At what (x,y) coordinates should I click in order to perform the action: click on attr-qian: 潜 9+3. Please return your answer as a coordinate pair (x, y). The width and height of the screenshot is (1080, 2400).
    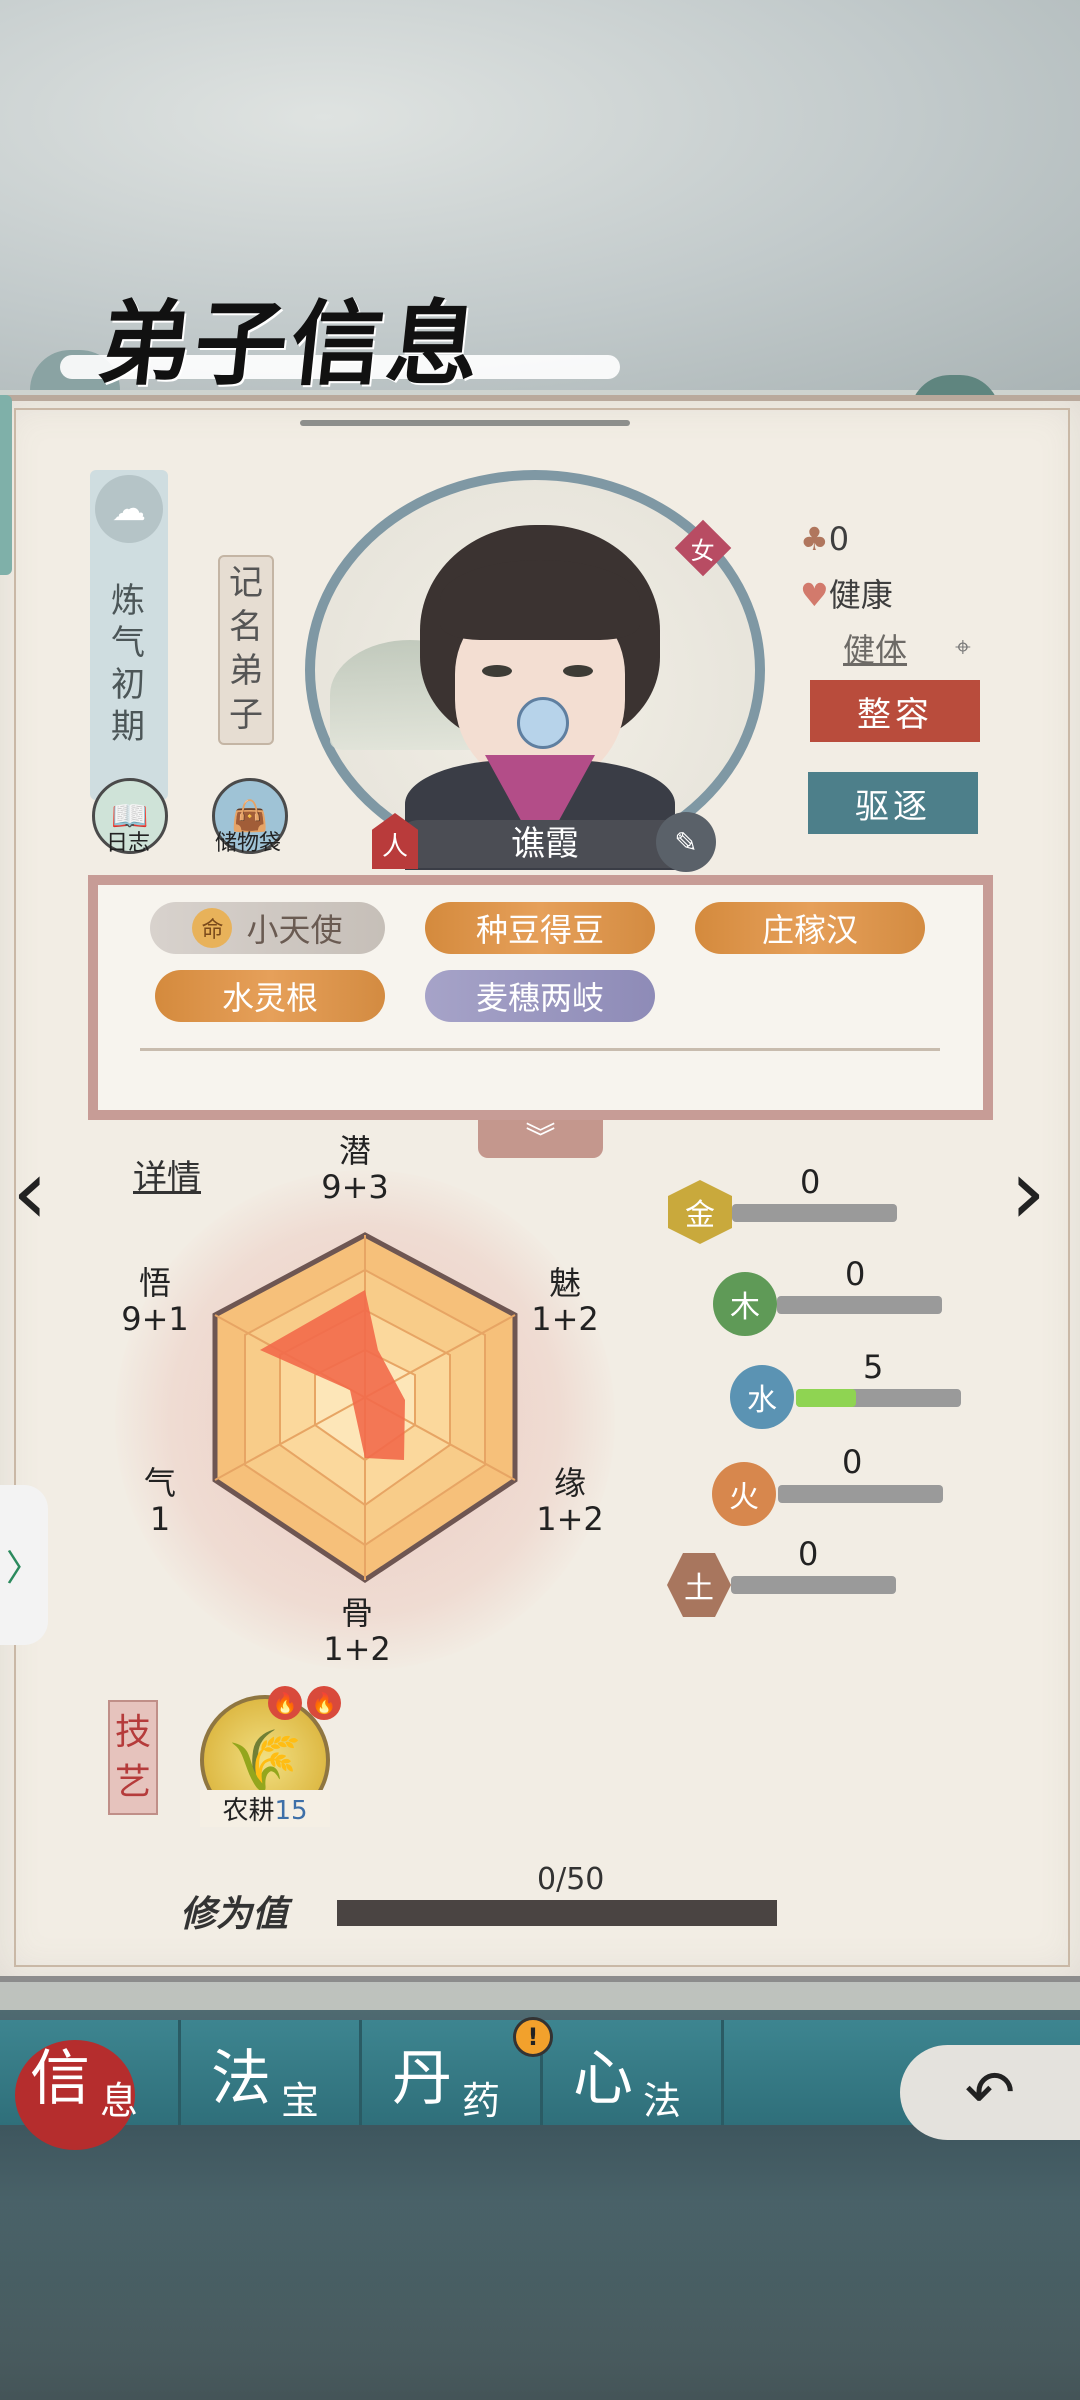
    Looking at the image, I should click on (355, 1169).